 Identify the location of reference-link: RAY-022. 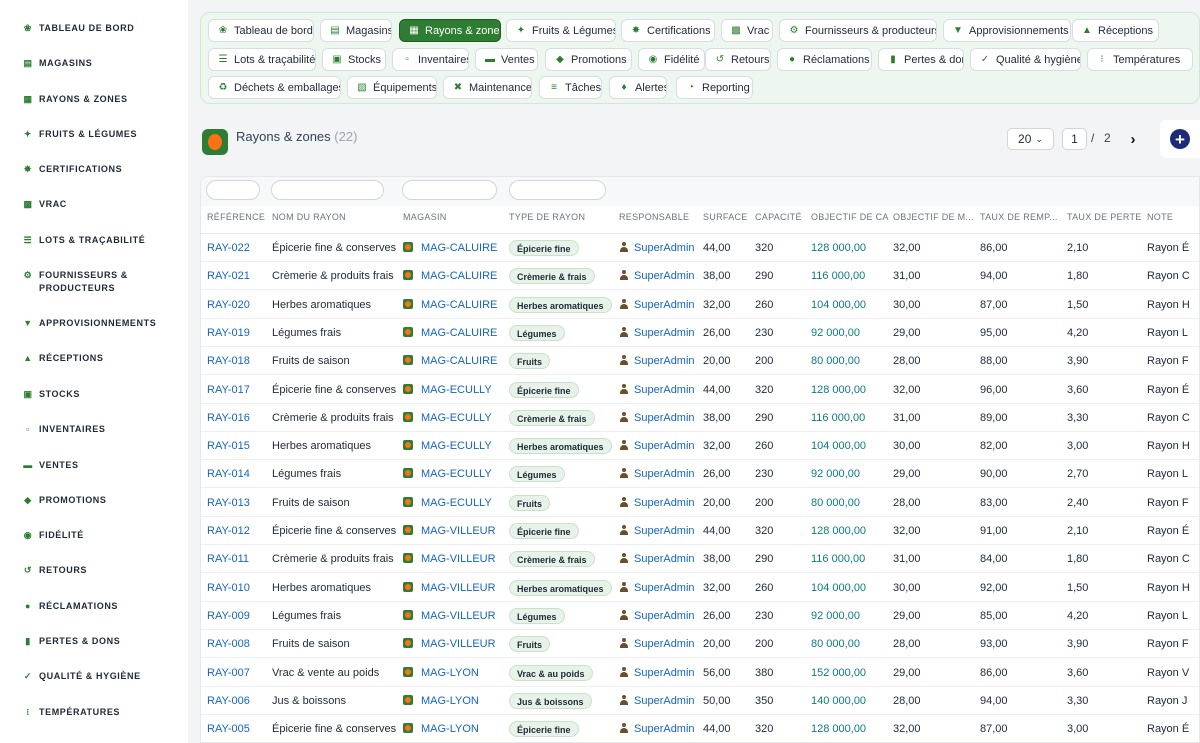
(238, 248).